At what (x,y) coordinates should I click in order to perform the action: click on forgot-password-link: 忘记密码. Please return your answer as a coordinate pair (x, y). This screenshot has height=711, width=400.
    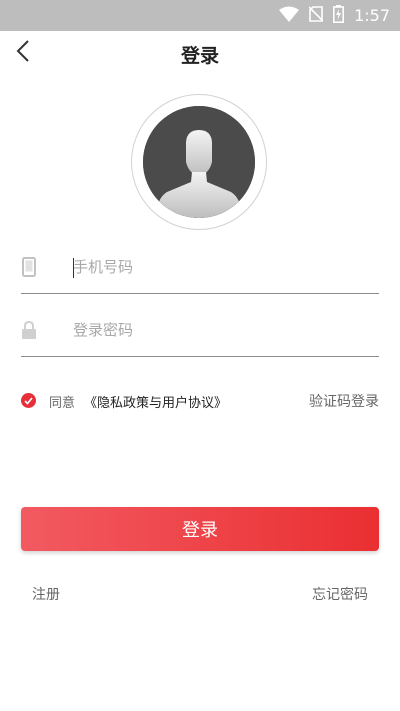
    Looking at the image, I should click on (340, 594).